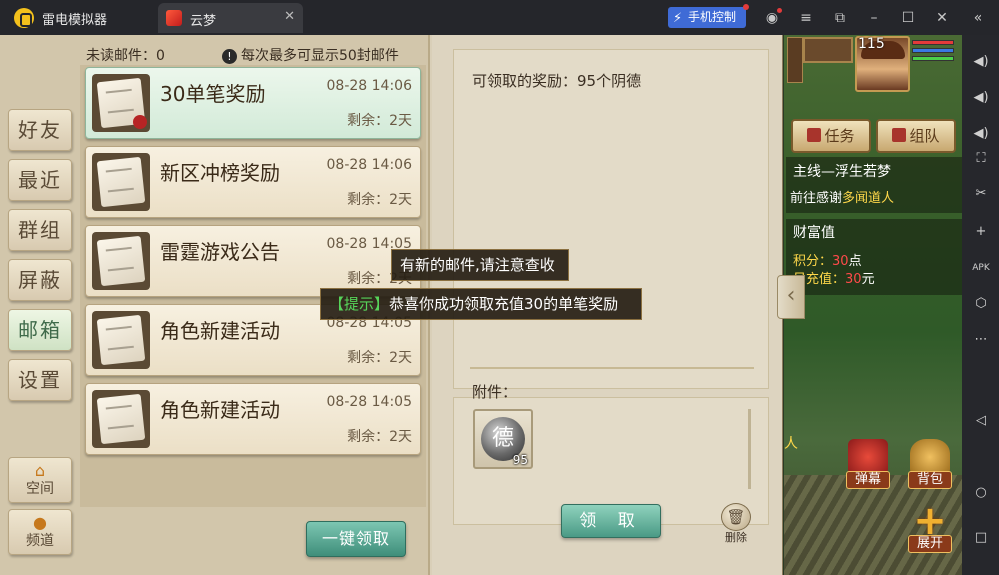  Describe the element at coordinates (678, 18) in the screenshot. I see `lightning-icon: ⚡` at that location.